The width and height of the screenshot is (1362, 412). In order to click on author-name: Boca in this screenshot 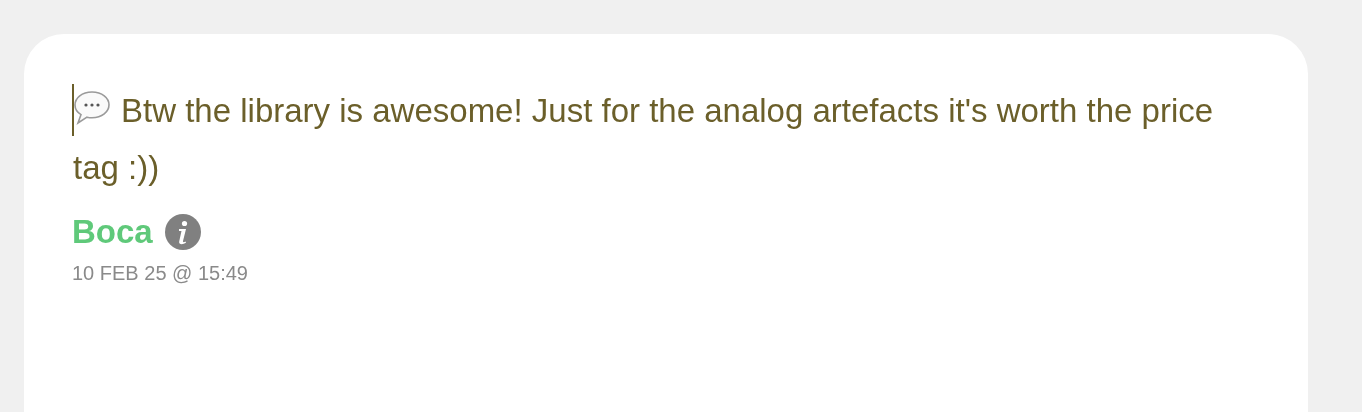, I will do `click(112, 232)`.